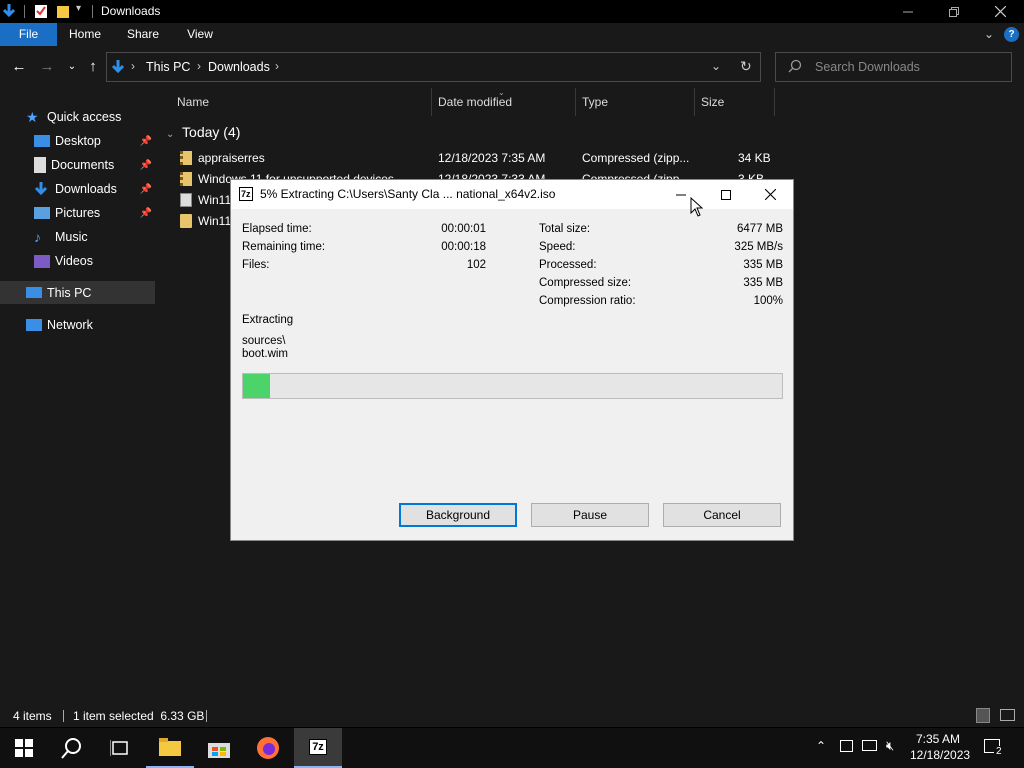 The image size is (1024, 768). Describe the element at coordinates (40, 165) in the screenshot. I see `documents-icon` at that location.